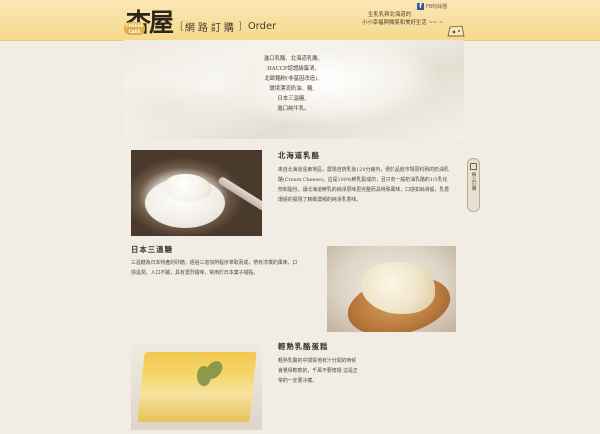 The image size is (600, 434). I want to click on logo: 杏屋 CHEESE CAKE, so click(150, 21).